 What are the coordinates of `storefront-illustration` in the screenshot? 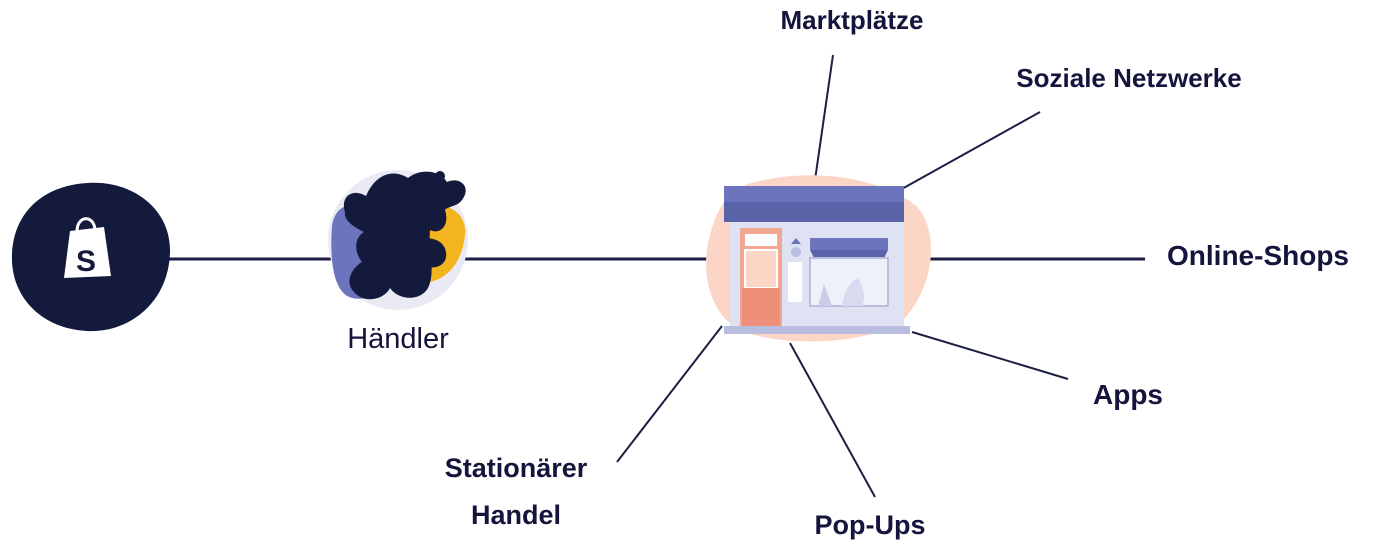 It's located at (819, 258).